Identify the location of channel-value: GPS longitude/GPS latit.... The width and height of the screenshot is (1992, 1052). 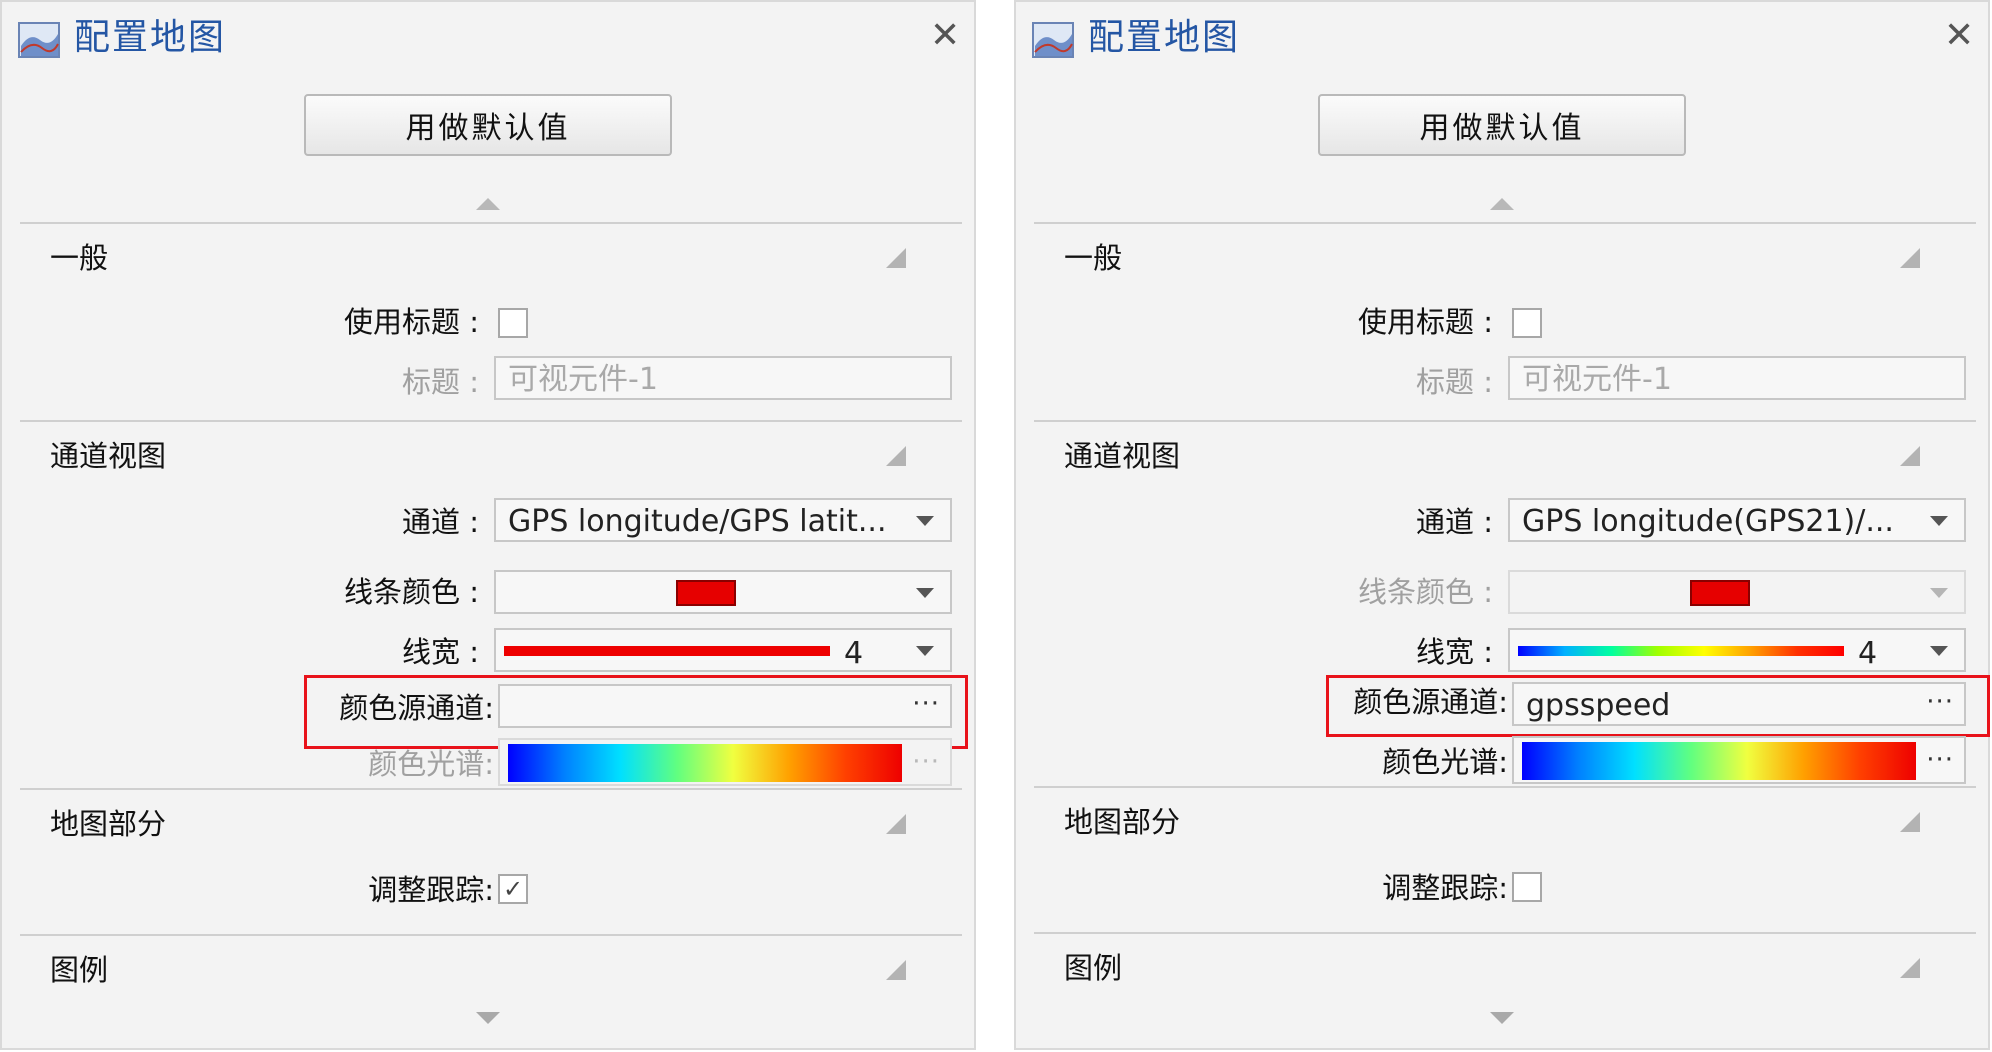
(697, 521).